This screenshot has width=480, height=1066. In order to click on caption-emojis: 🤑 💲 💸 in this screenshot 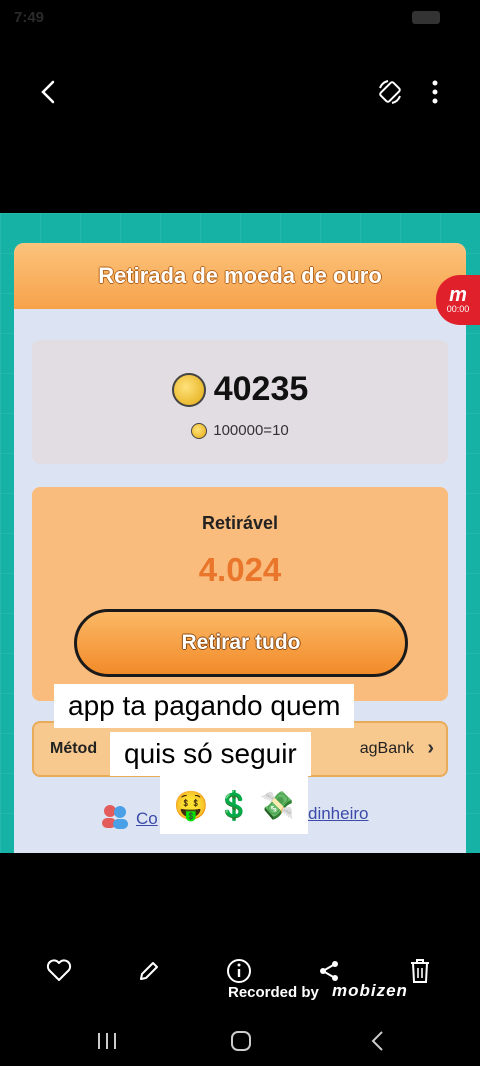, I will do `click(234, 805)`.